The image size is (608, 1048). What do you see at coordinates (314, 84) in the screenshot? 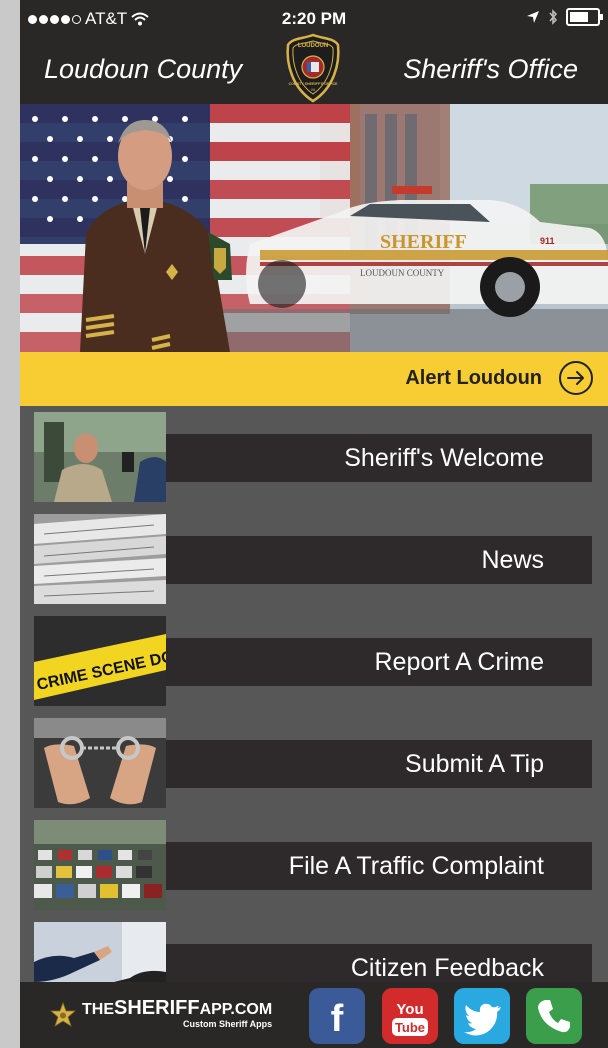
I see `badge-bottom-text: COUNTY SHERIFF'S OFFICE` at bounding box center [314, 84].